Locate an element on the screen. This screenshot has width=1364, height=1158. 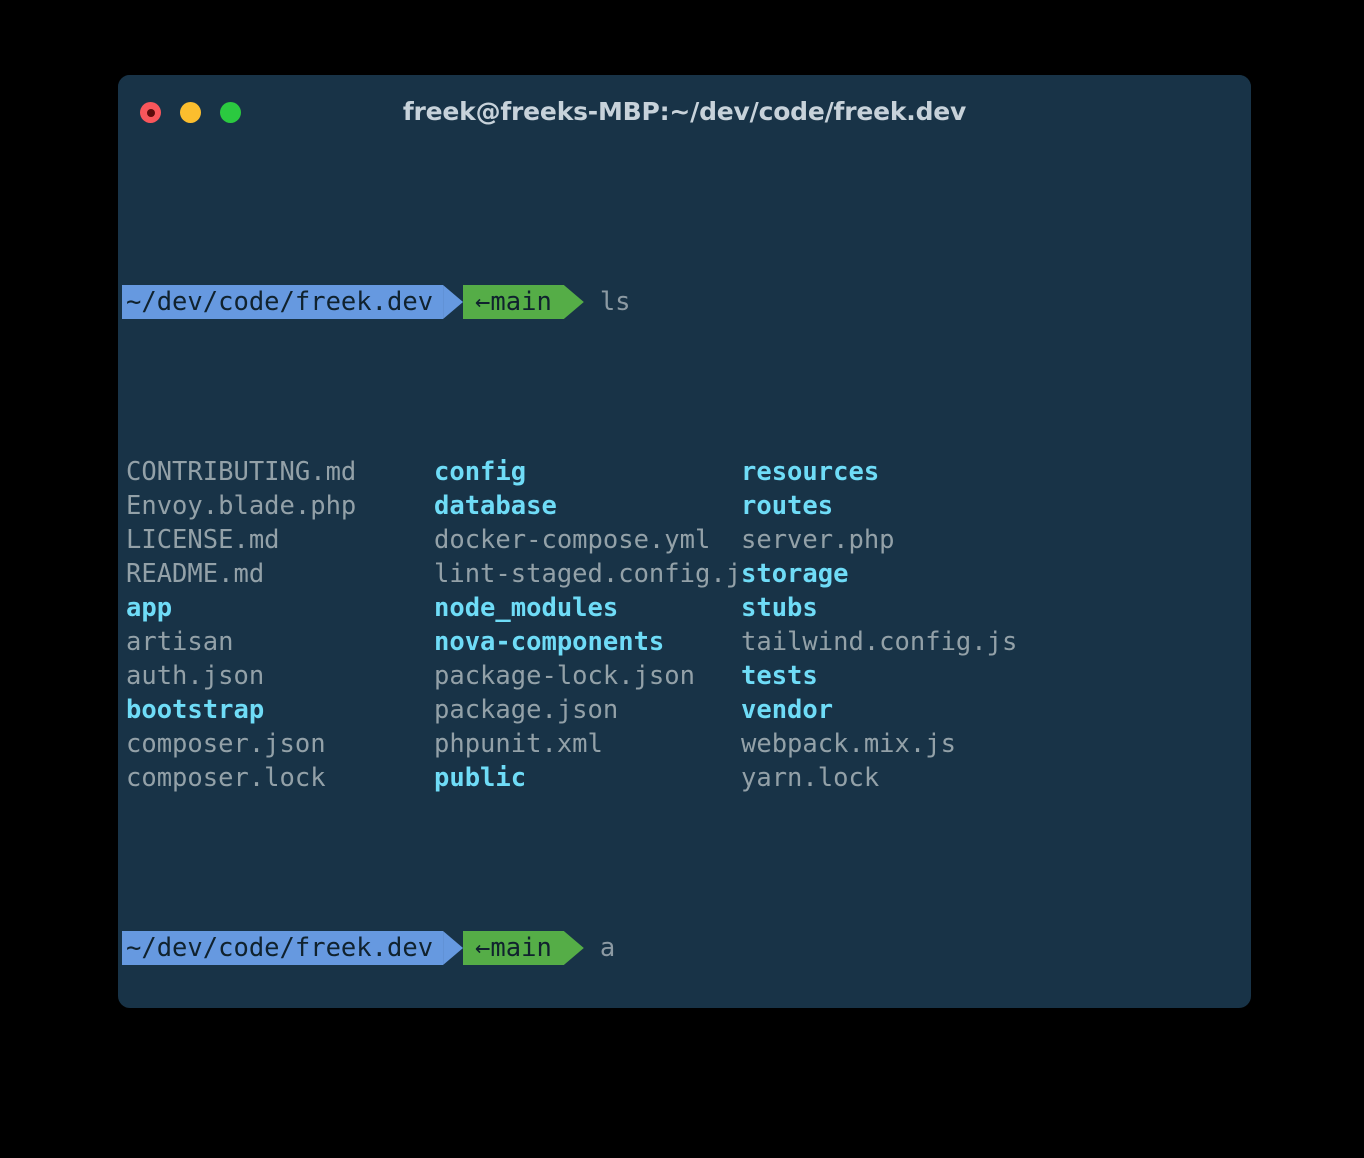
ls-file-entry: auth.json is located at coordinates (195, 676).